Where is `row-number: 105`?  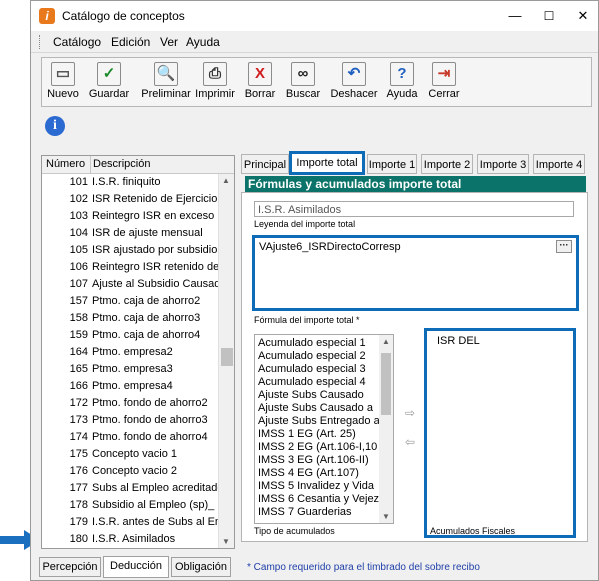 row-number: 105 is located at coordinates (78, 250).